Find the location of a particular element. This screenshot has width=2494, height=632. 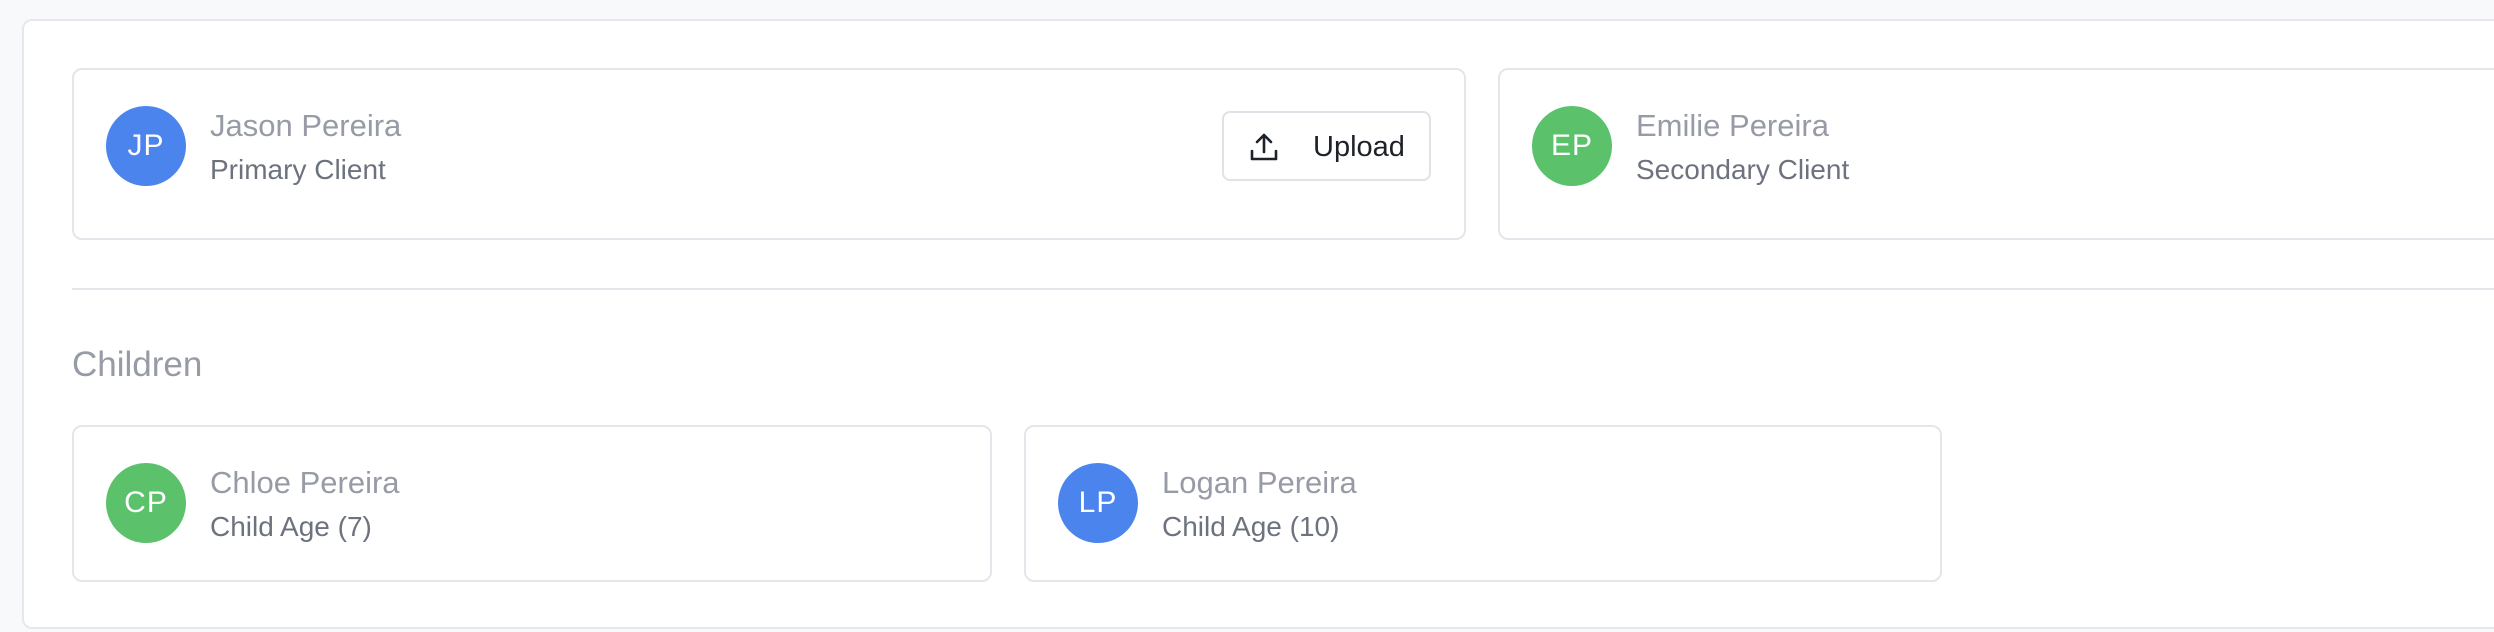

children-section-title: Children is located at coordinates (137, 364).